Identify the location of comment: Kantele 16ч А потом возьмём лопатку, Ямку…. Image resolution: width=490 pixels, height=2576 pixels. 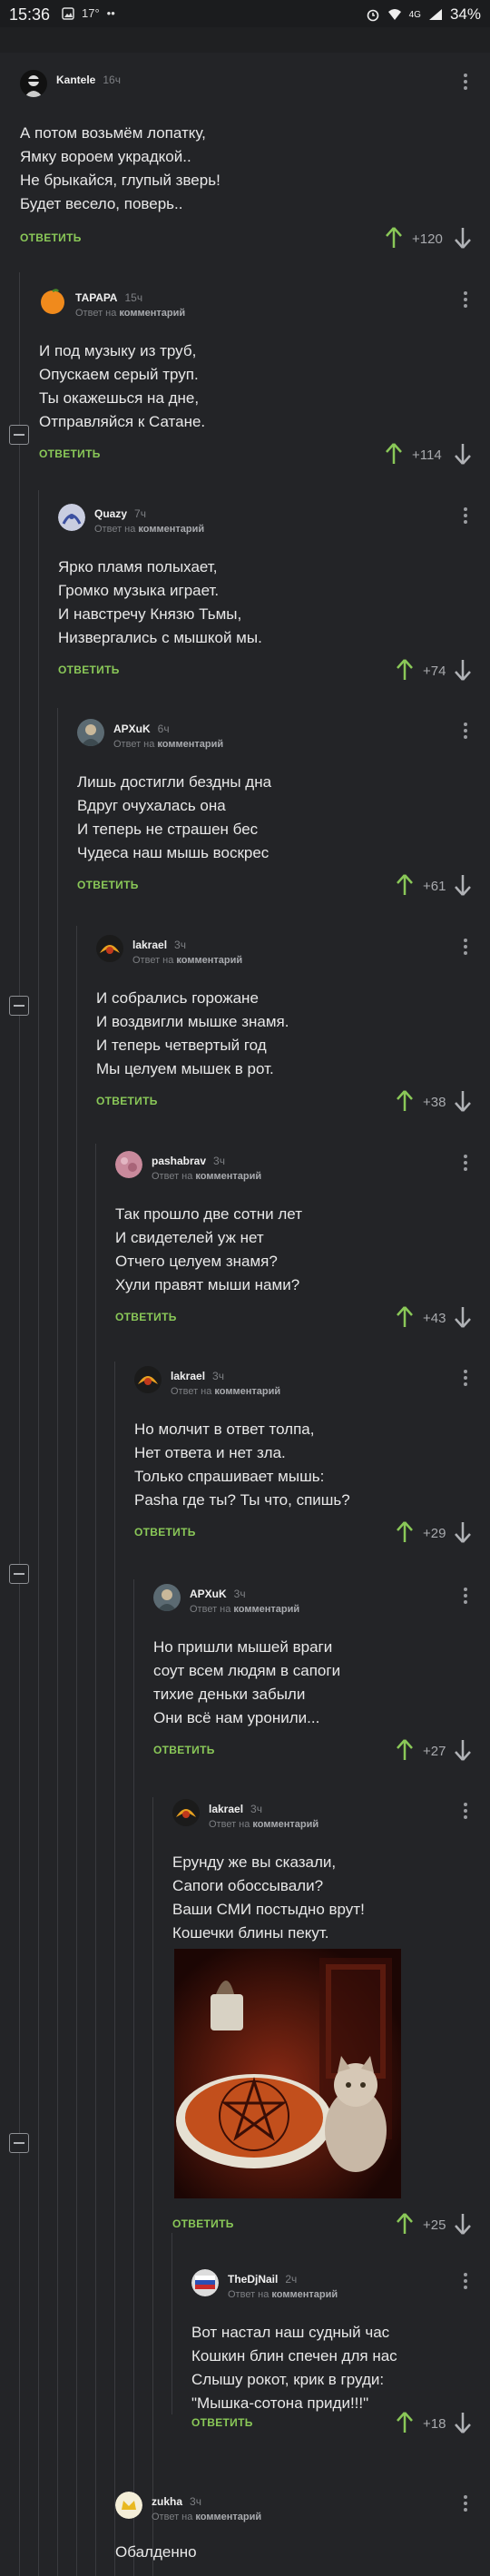
(249, 165).